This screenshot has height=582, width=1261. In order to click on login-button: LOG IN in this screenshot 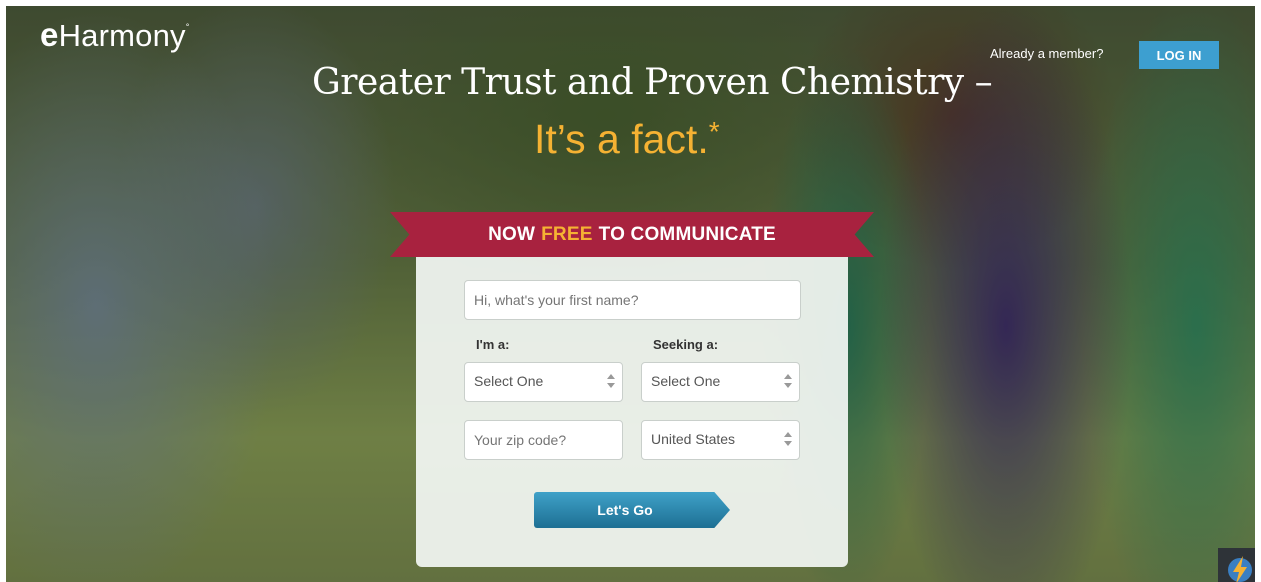, I will do `click(1179, 55)`.